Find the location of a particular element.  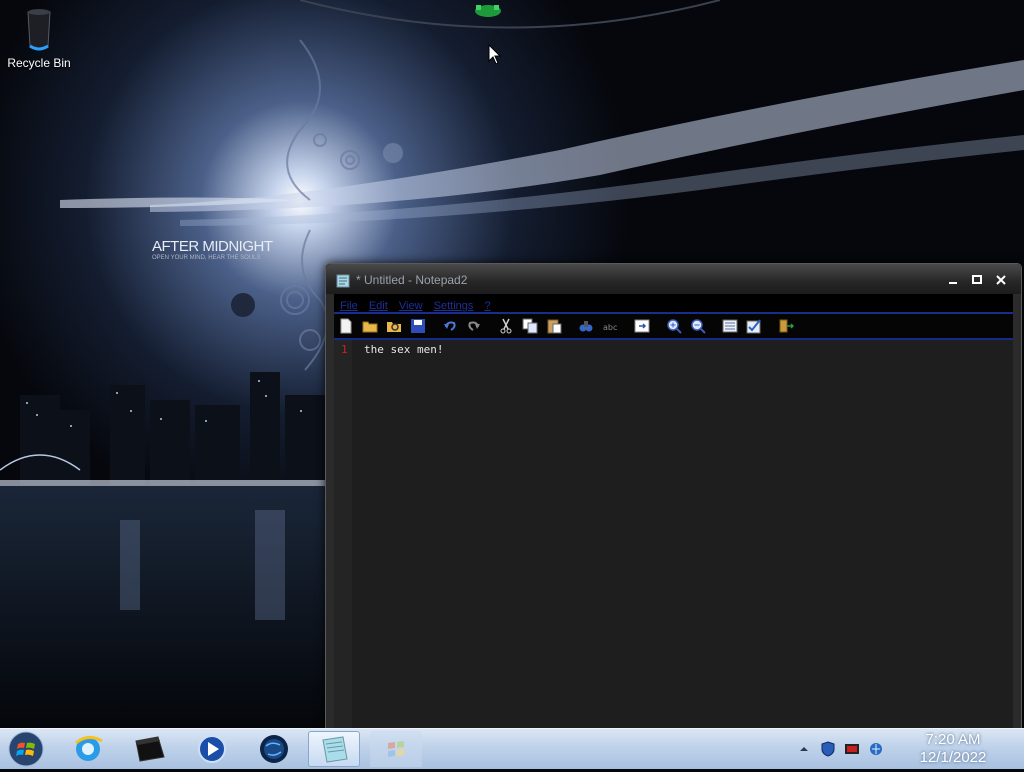

save-icon is located at coordinates (418, 326).